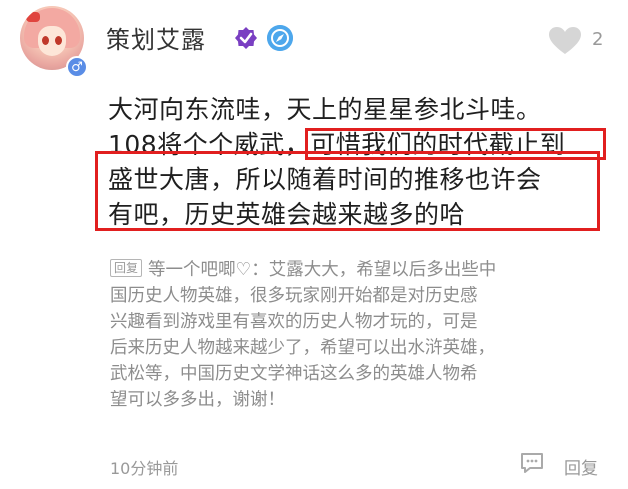 This screenshot has height=489, width=628. What do you see at coordinates (581, 466) in the screenshot?
I see `reply-button: 回复` at bounding box center [581, 466].